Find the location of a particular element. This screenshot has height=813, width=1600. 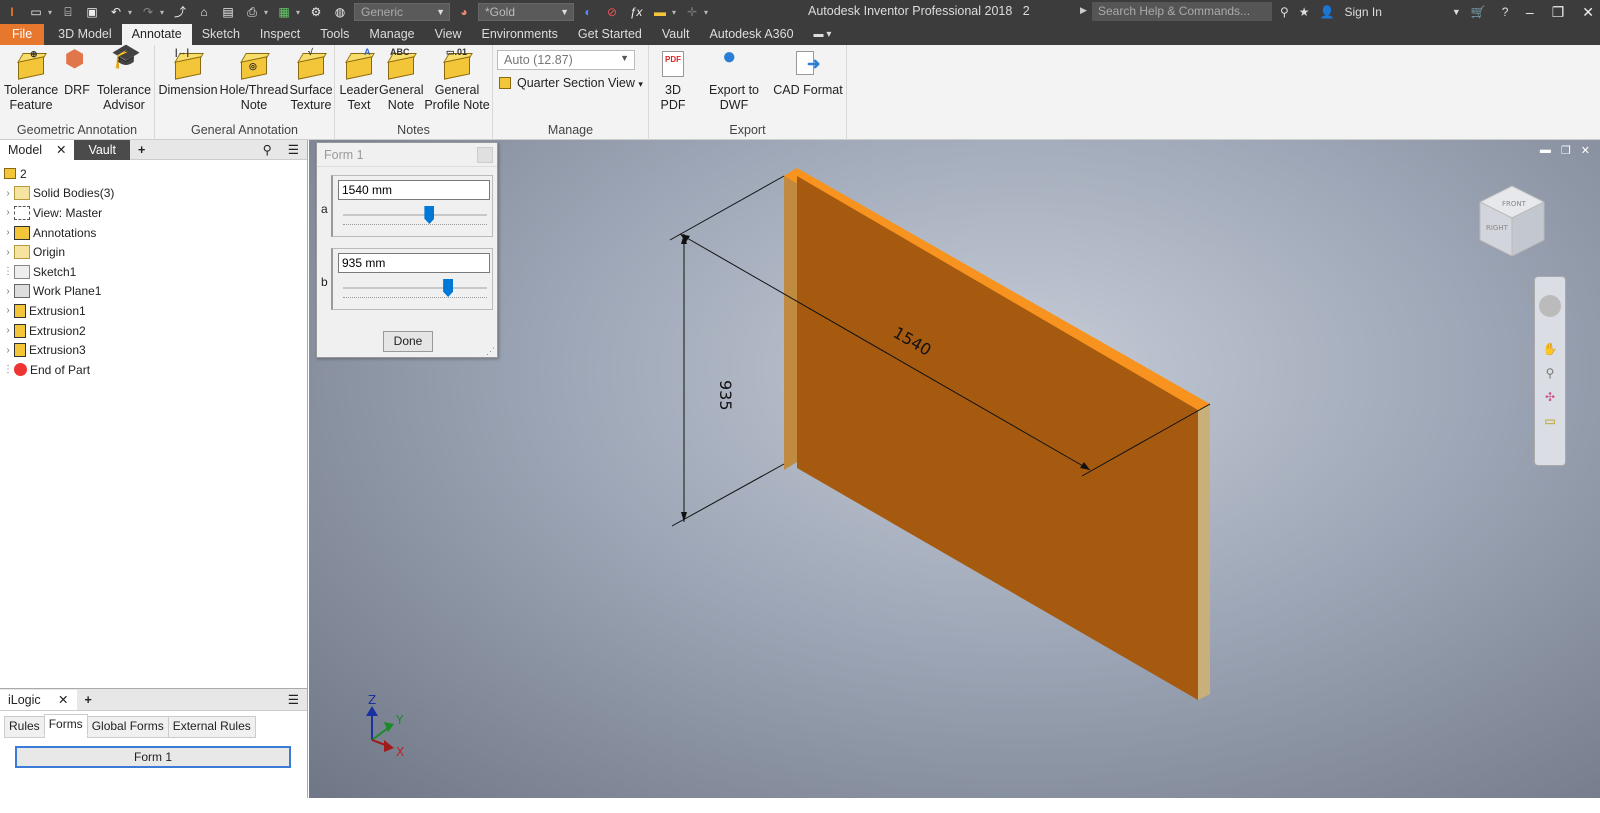

surface-texture-button: √ Surface Texture is located at coordinates (311, 80).